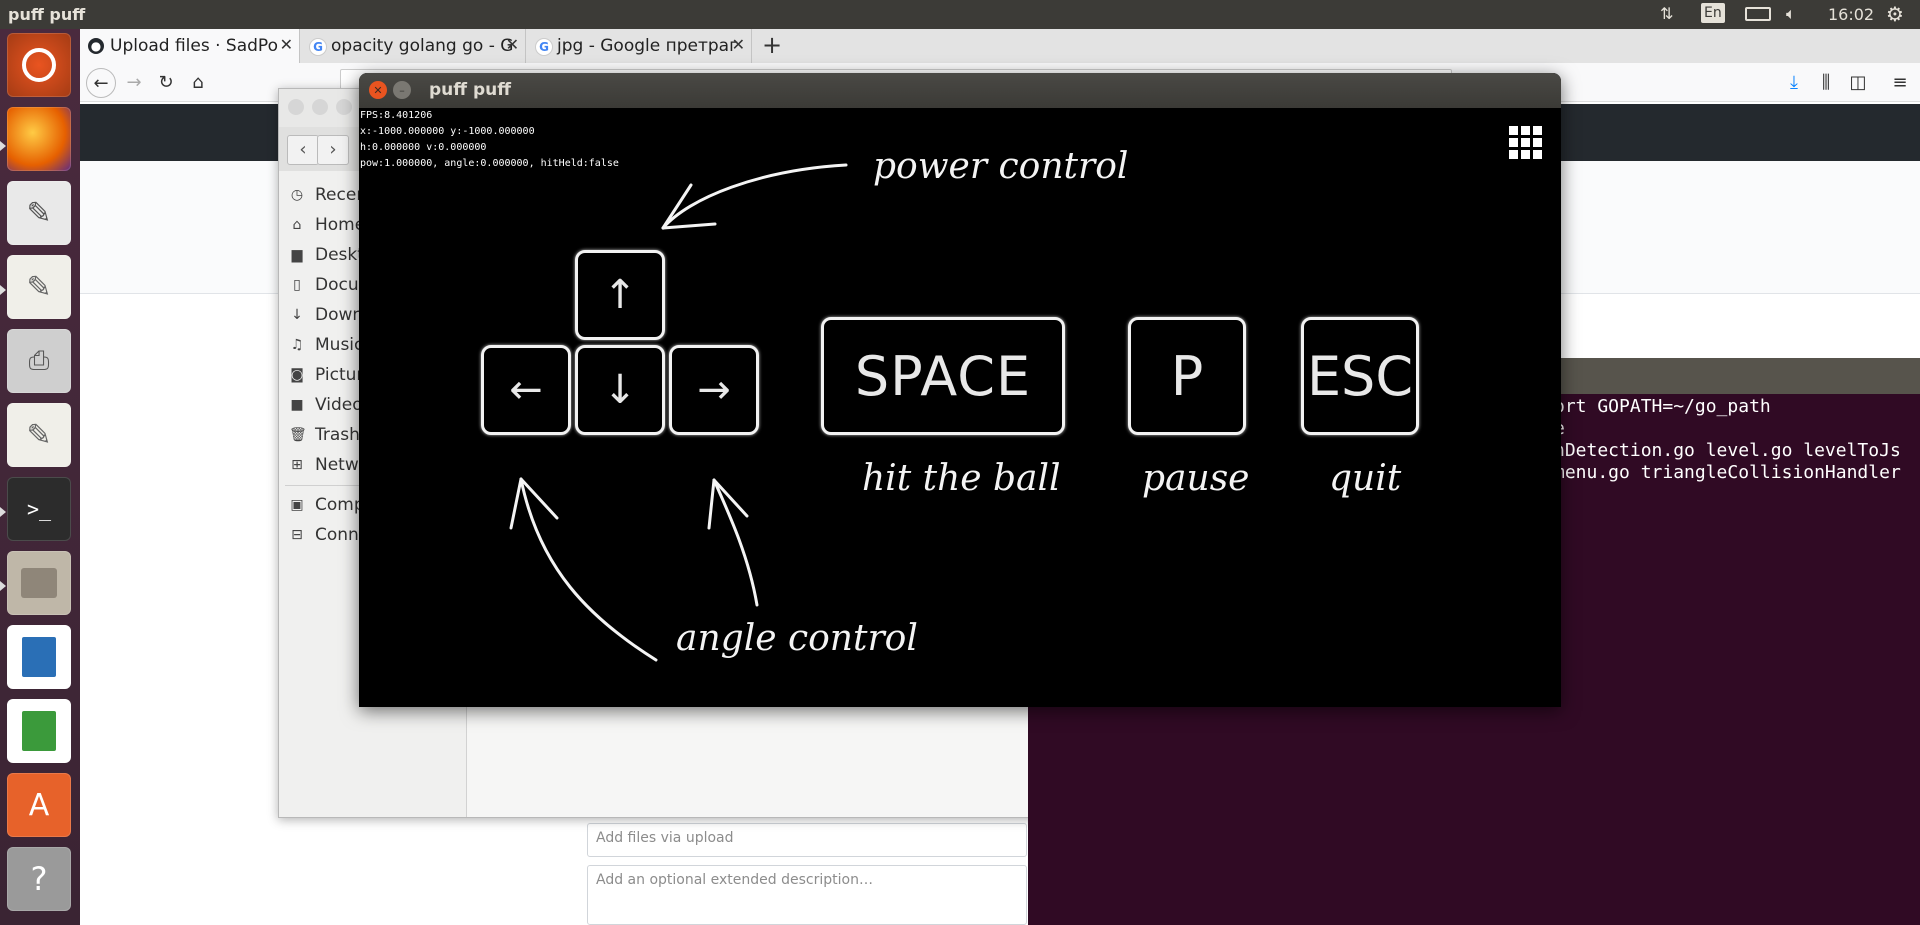 Image resolution: width=1920 pixels, height=925 pixels. I want to click on tab-jpg-google: G jpg - Google претраг ✕, so click(639, 46).